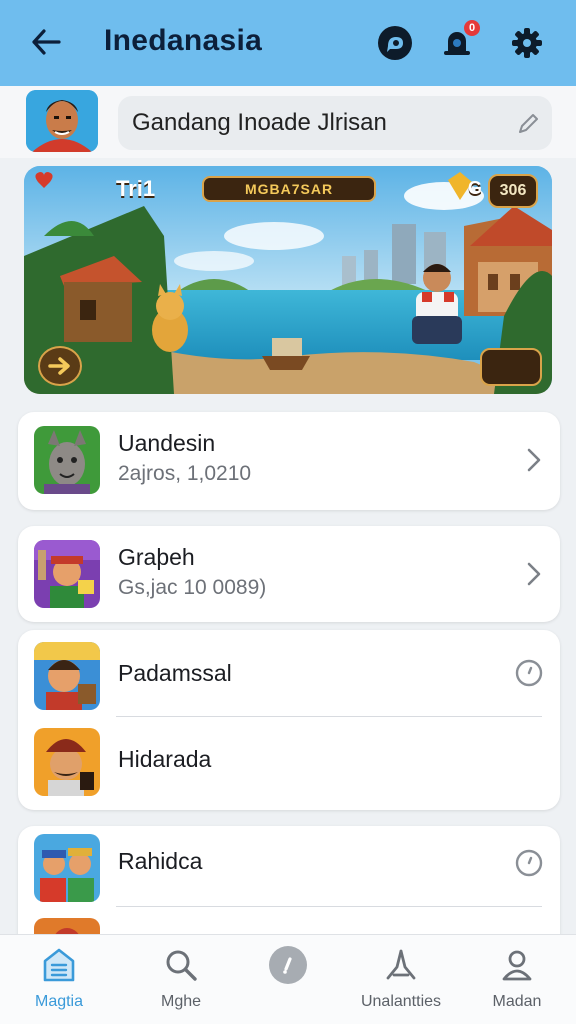  What do you see at coordinates (517, 965) in the screenshot?
I see `profile-icon` at bounding box center [517, 965].